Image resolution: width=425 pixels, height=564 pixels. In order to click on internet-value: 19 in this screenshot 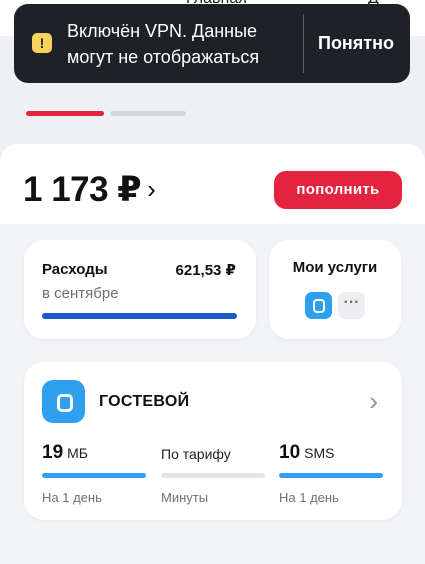, I will do `click(53, 452)`.